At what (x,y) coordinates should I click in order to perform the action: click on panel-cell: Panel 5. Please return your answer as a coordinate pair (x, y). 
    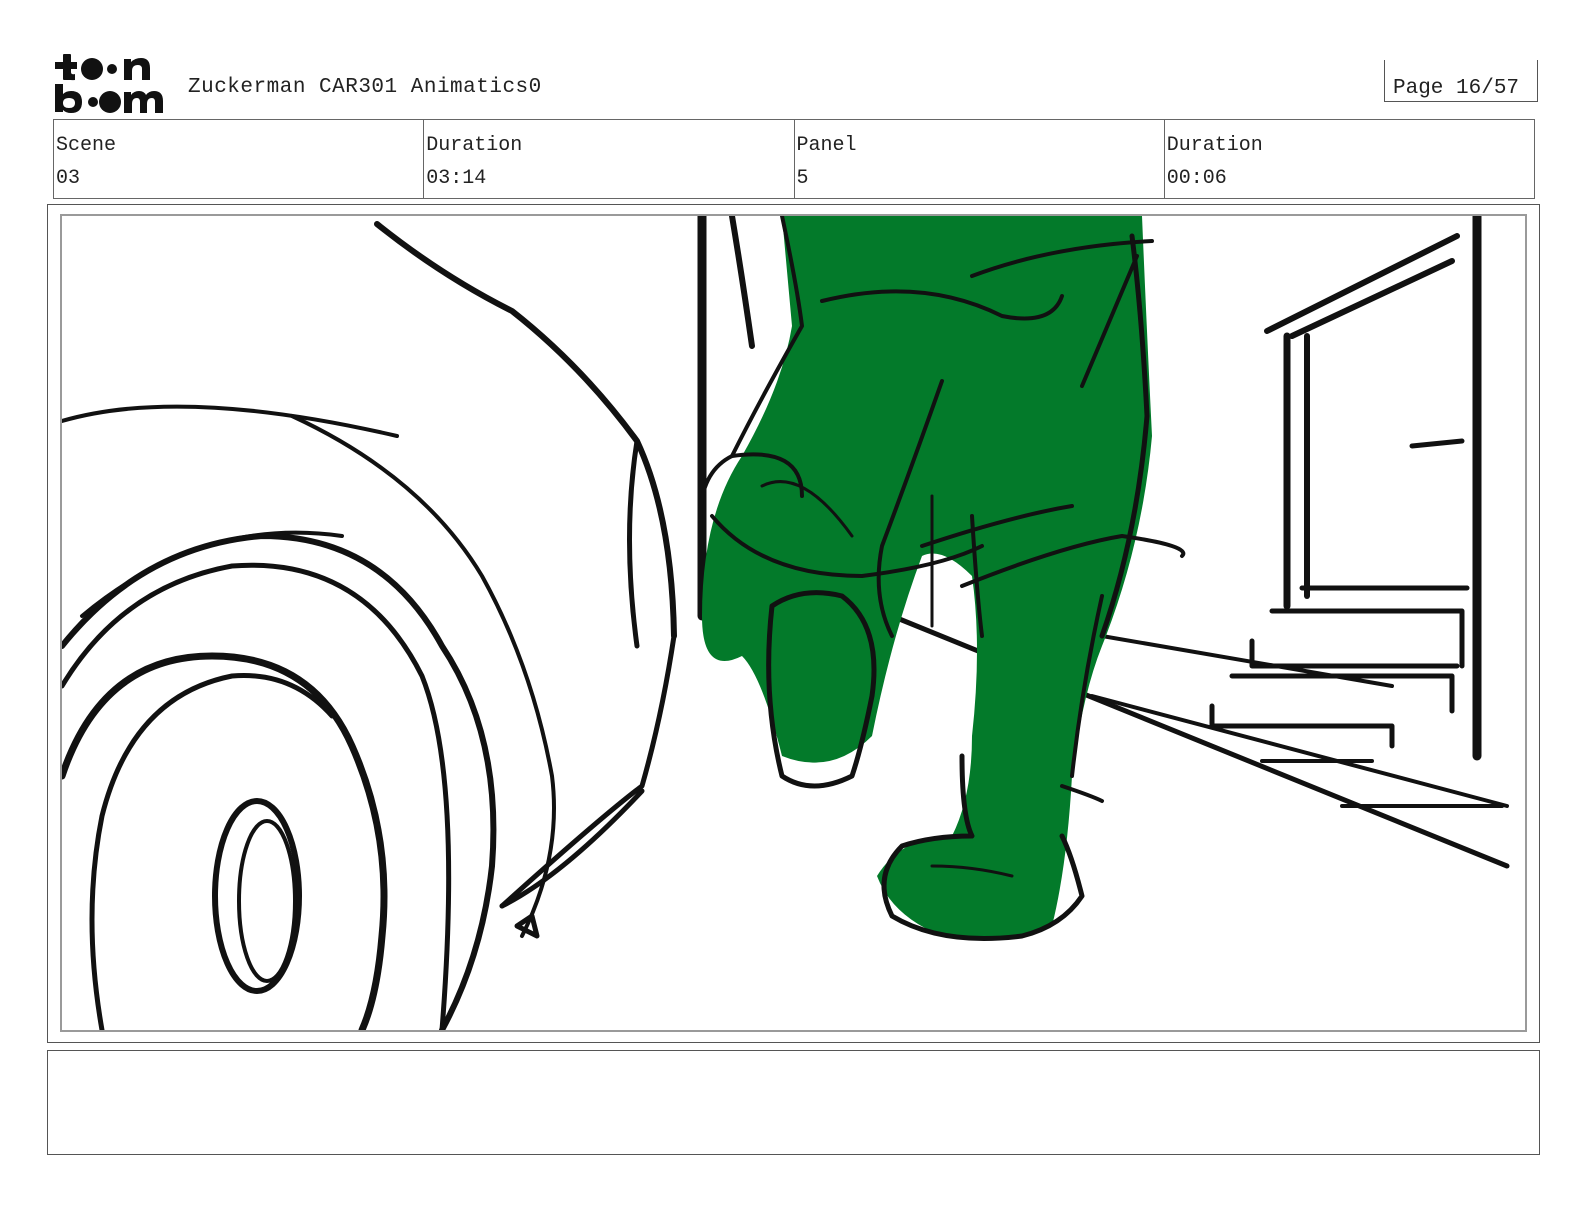
    Looking at the image, I should click on (978, 159).